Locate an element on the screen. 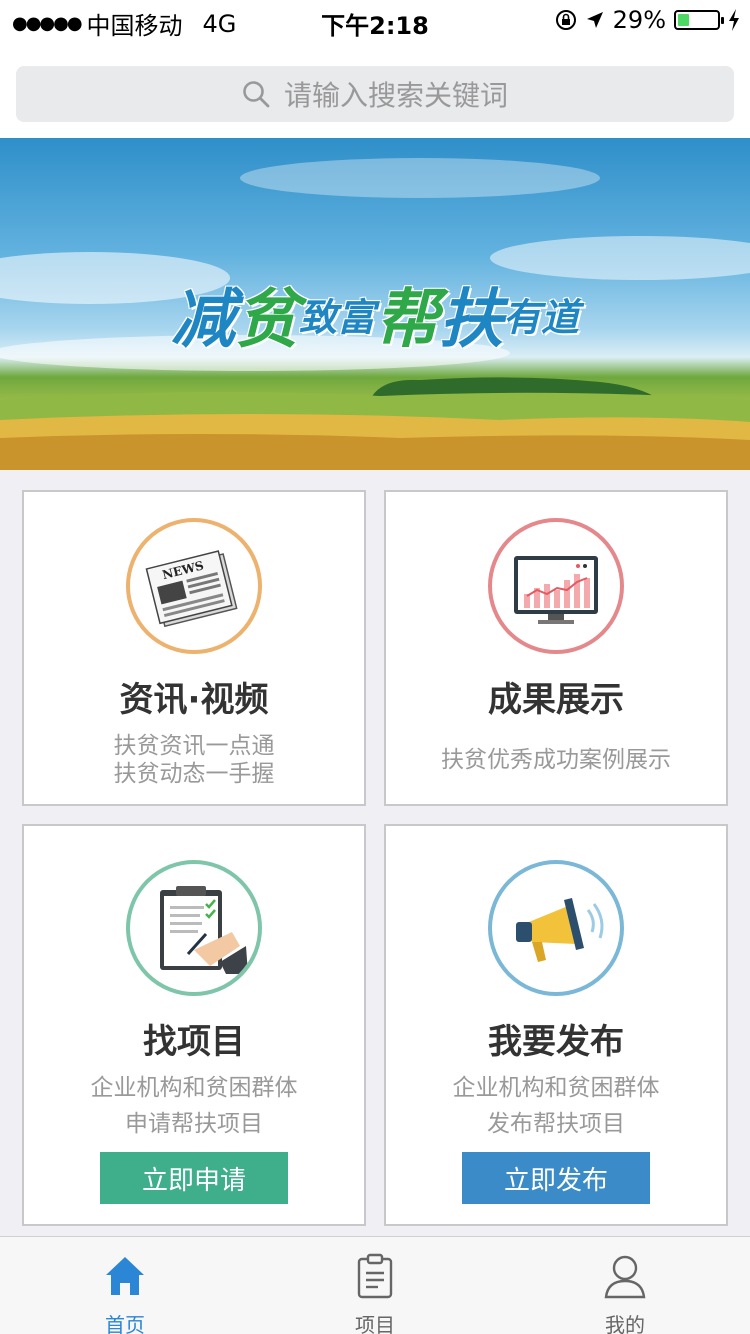 The width and height of the screenshot is (750, 1334). card-achievements: 成果展示 扶贫优秀成功案例展示 is located at coordinates (556, 648).